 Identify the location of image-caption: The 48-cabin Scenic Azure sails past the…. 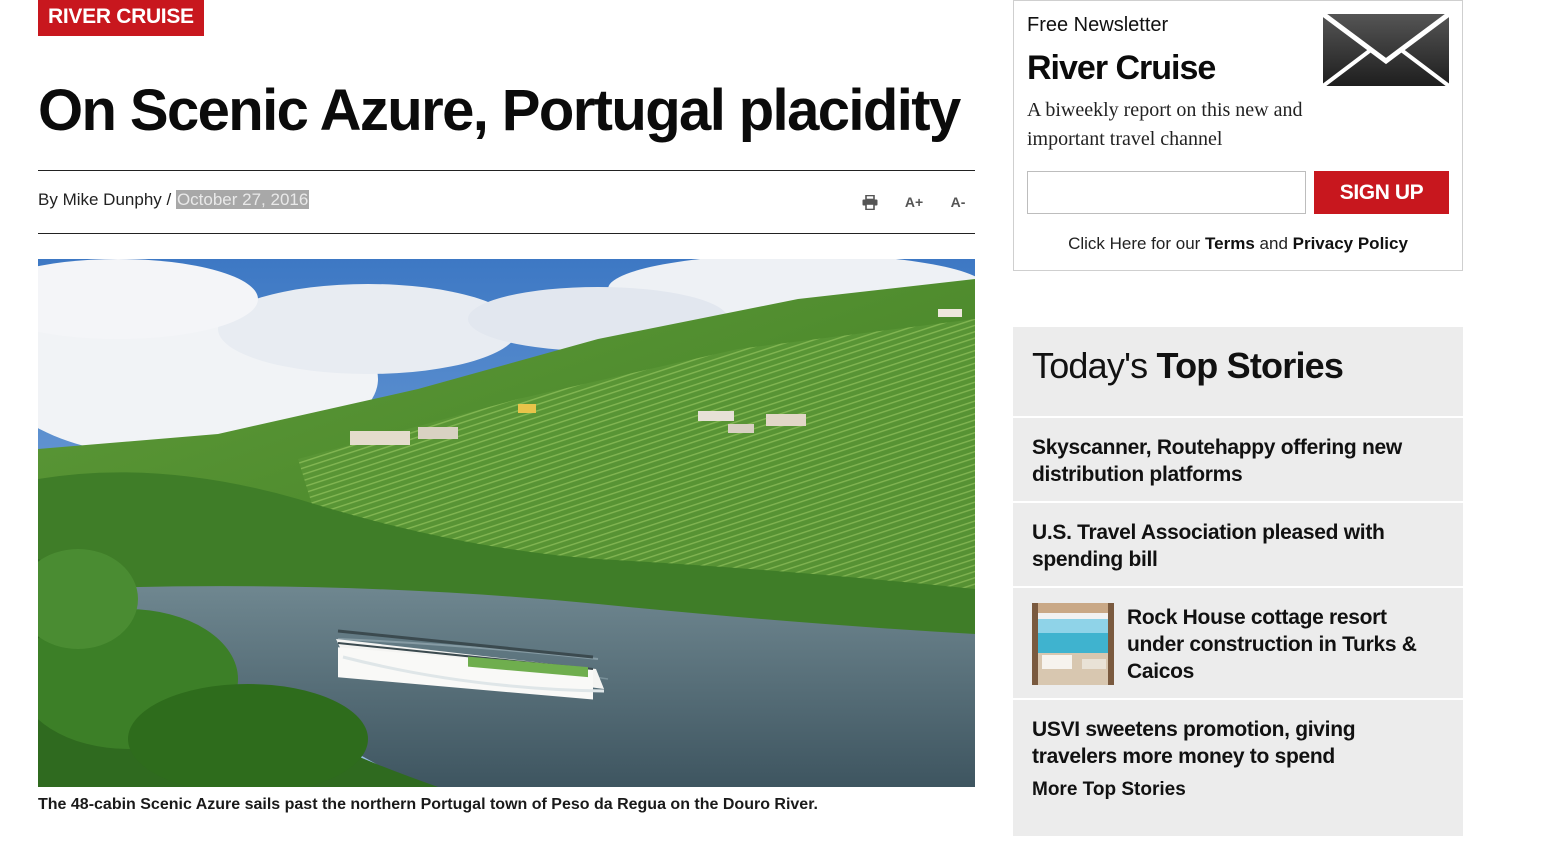
(428, 804).